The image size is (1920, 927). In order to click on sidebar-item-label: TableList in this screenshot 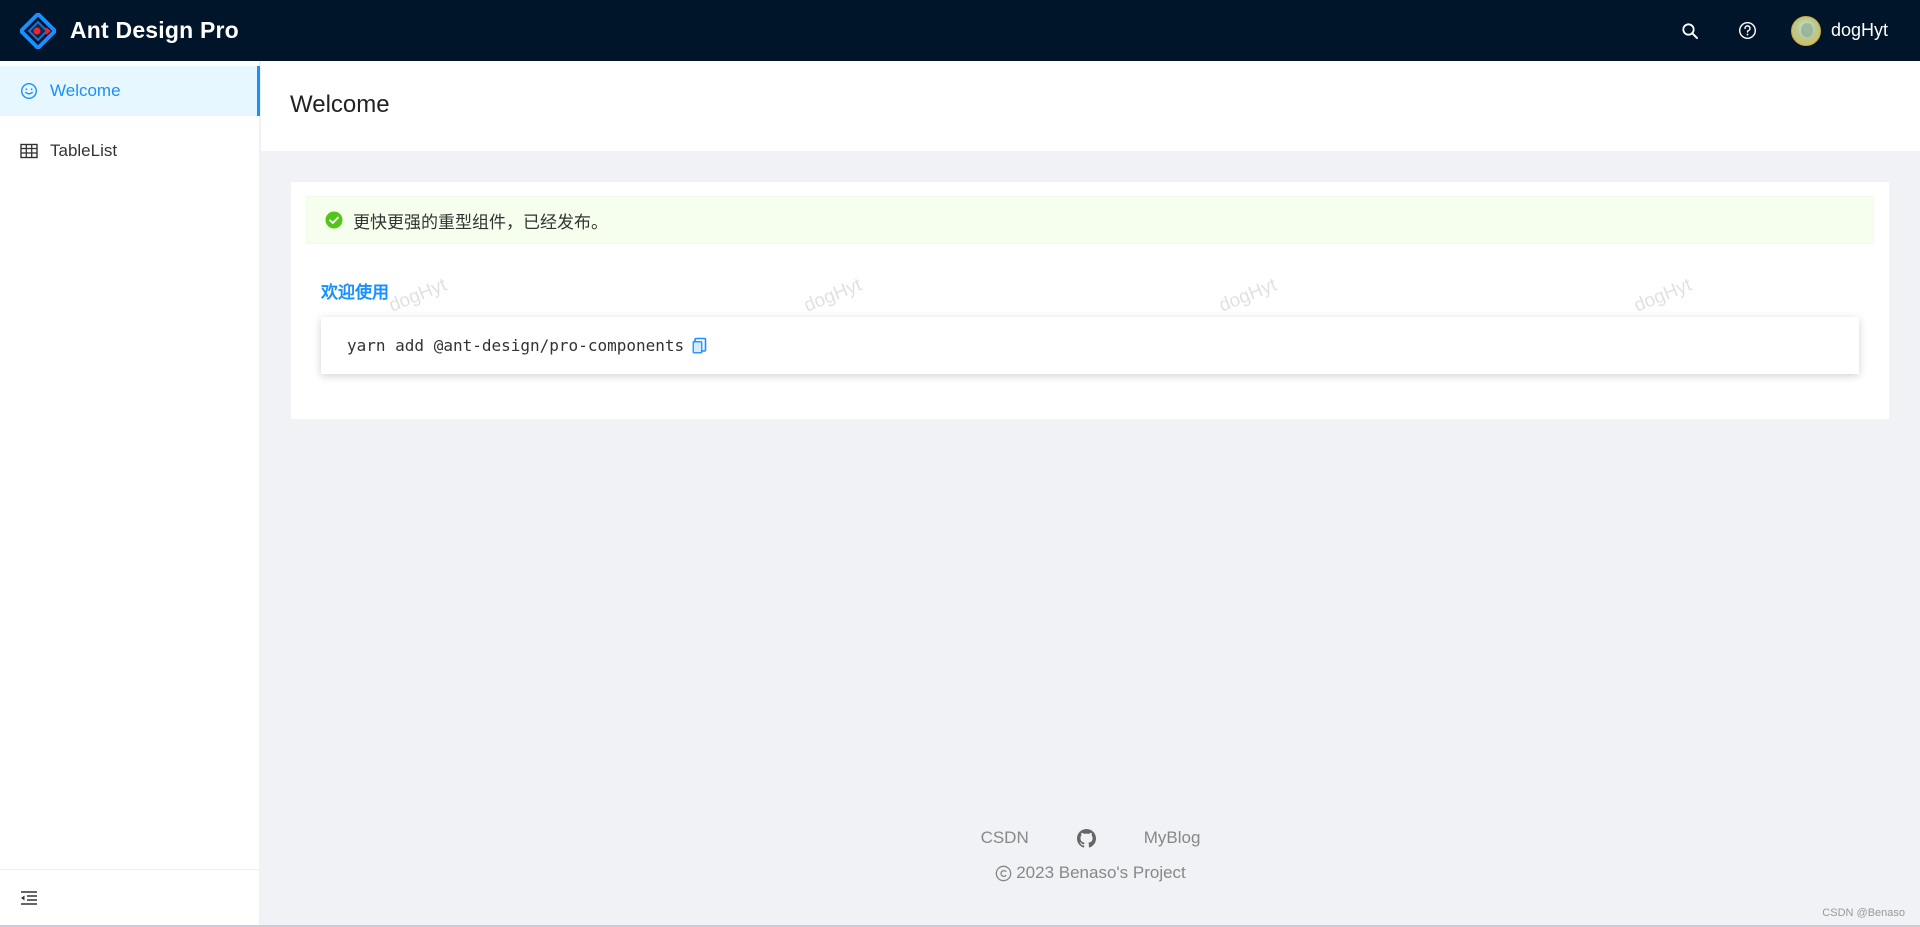, I will do `click(84, 150)`.